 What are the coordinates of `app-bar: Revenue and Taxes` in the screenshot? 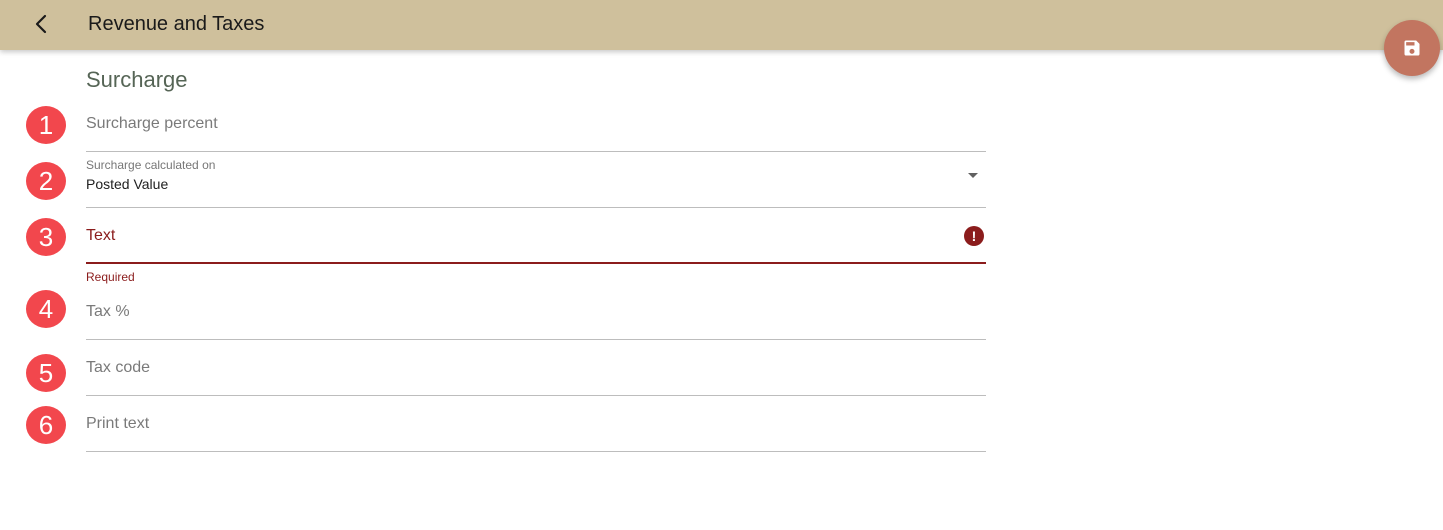 It's located at (721, 25).